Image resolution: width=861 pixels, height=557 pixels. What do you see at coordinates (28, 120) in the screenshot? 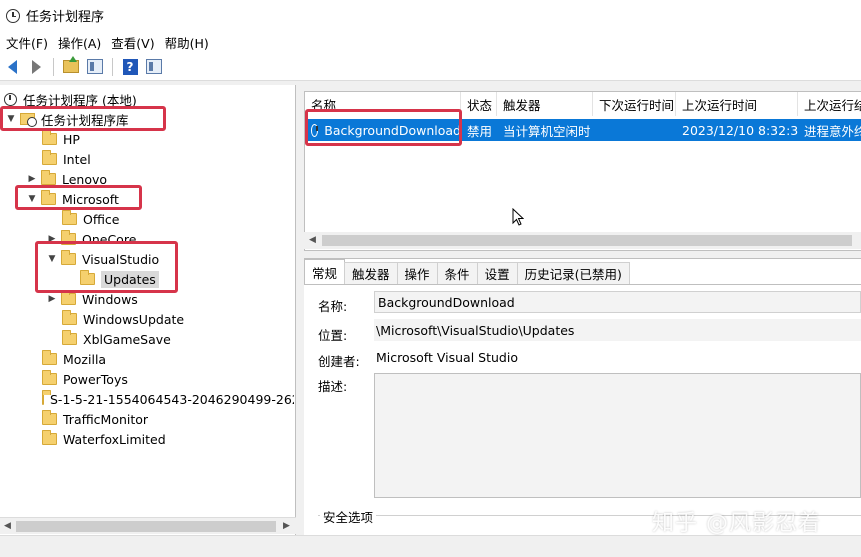
I see `library-folder-icon` at bounding box center [28, 120].